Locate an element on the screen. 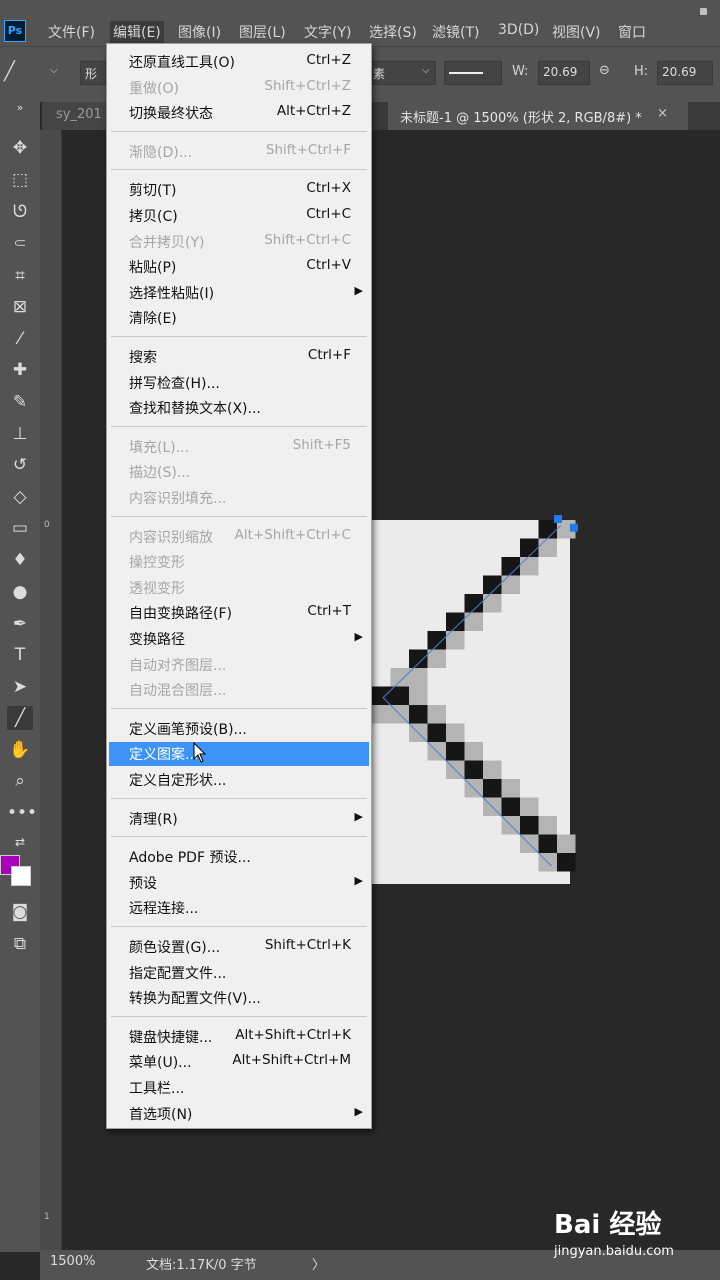 Image resolution: width=720 pixels, height=1280 pixels. menu-item: 搜索 Ctrl+F is located at coordinates (239, 357).